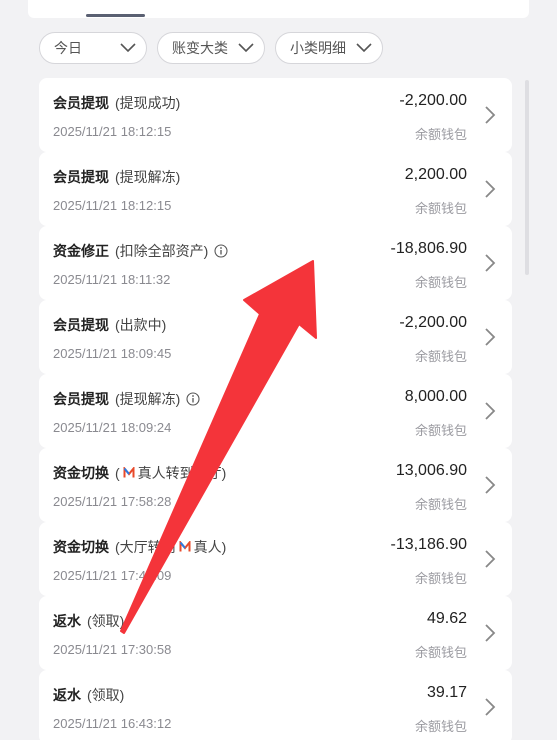 This screenshot has height=740, width=557. I want to click on record-subtype: (提现成功), so click(148, 103).